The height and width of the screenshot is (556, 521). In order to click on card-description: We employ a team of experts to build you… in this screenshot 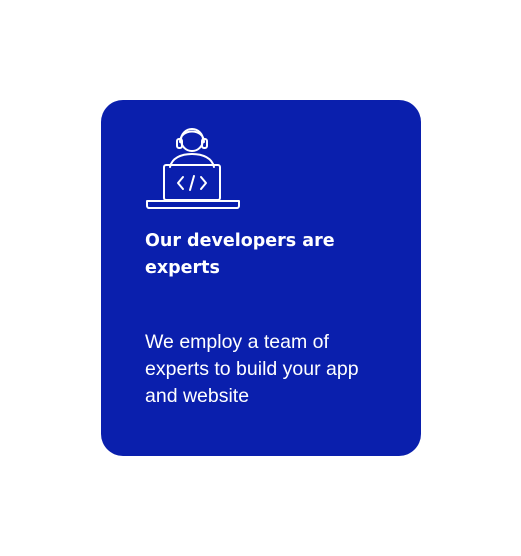, I will do `click(252, 369)`.